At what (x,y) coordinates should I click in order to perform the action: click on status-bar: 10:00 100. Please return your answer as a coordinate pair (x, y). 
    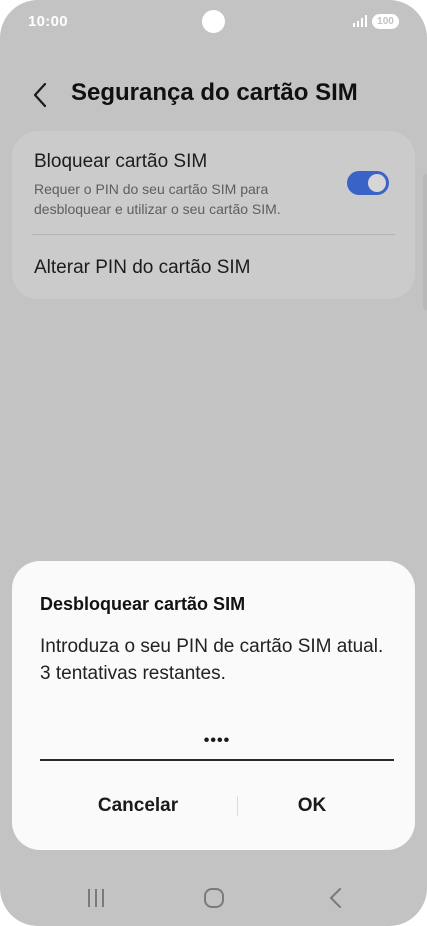
    Looking at the image, I should click on (213, 22).